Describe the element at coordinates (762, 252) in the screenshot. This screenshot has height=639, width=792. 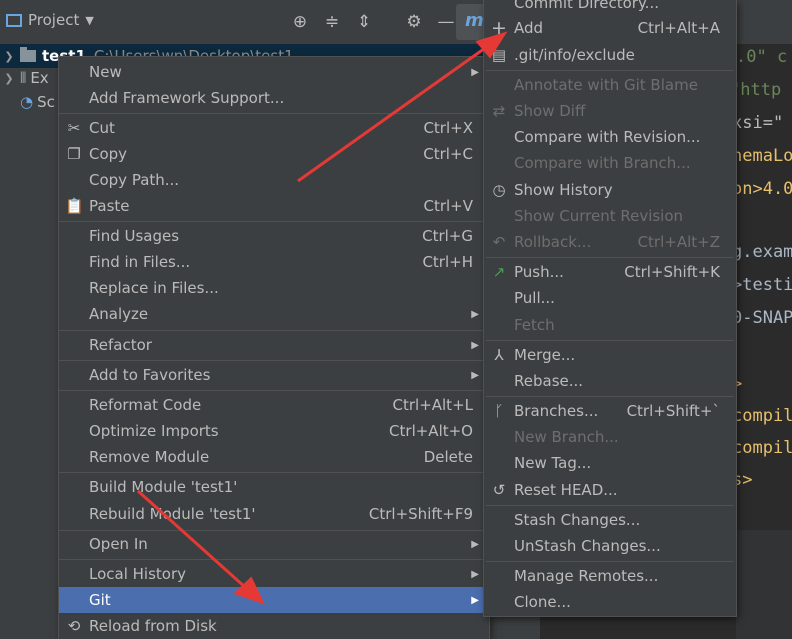
I see `code-line: g.exam` at that location.